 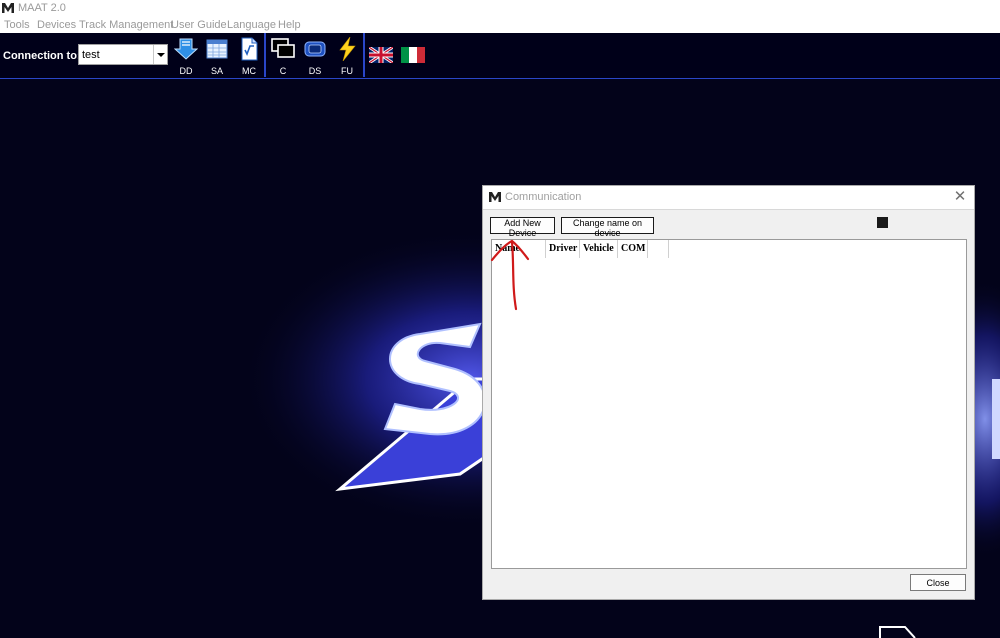 I want to click on download-data-label: DD, so click(x=186, y=71).